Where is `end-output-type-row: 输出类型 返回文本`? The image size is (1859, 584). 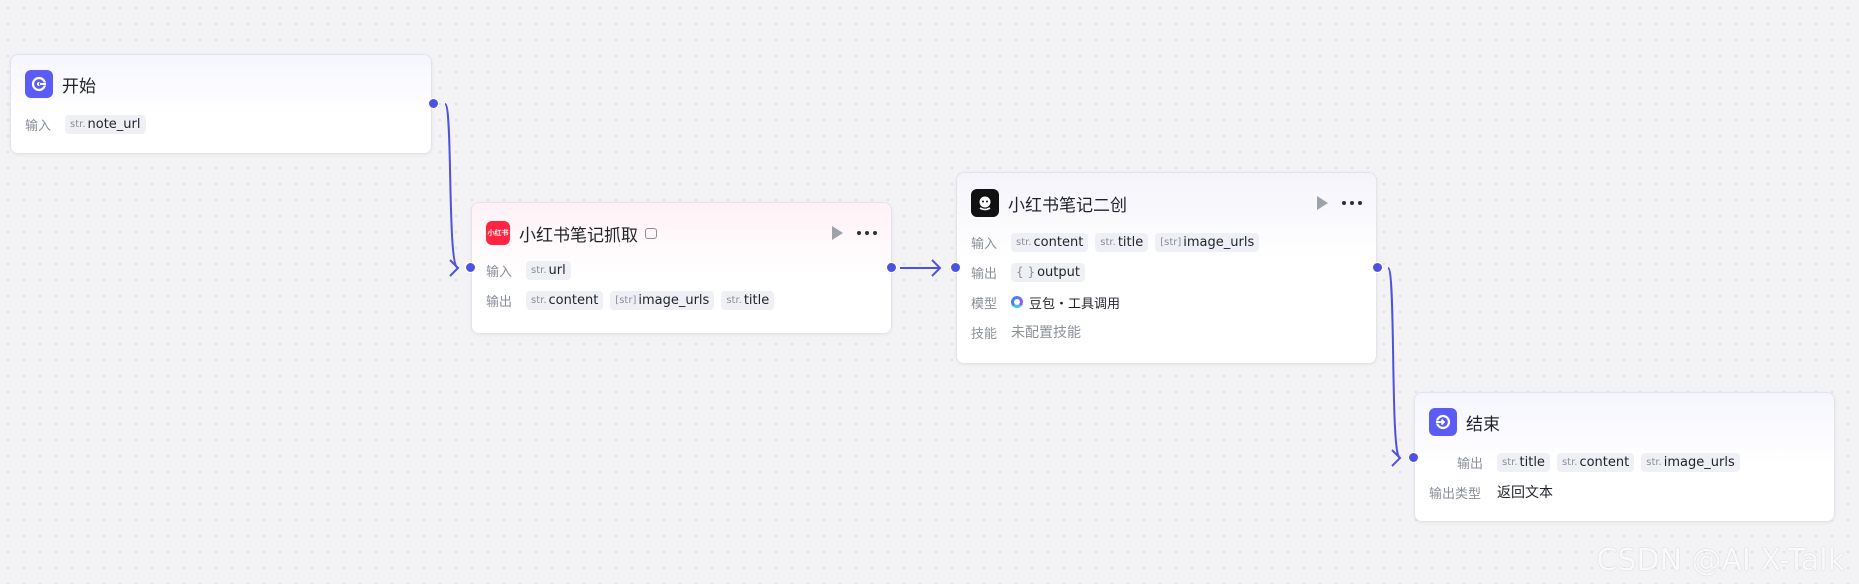
end-output-type-row: 输出类型 返回文本 is located at coordinates (1624, 492).